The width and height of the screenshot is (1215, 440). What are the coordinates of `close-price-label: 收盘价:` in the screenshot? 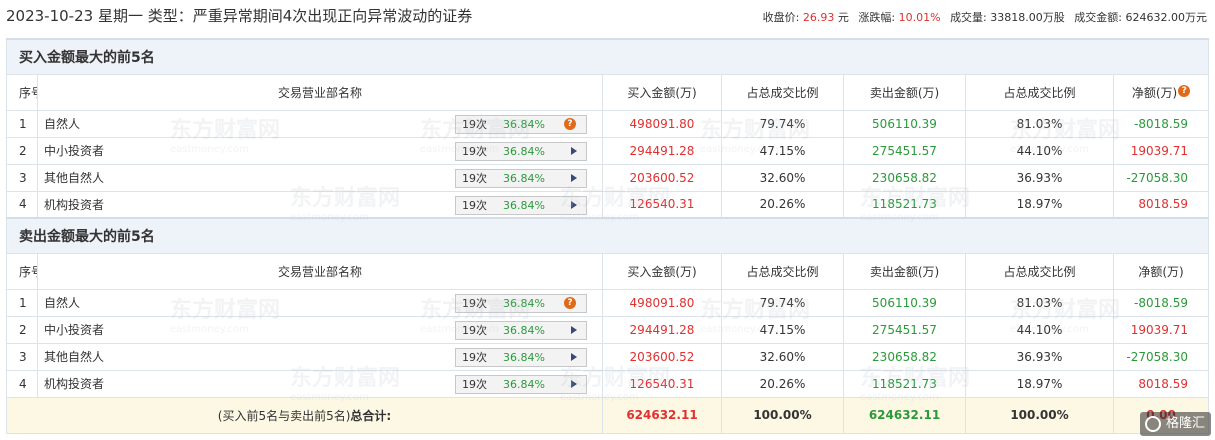 It's located at (781, 17).